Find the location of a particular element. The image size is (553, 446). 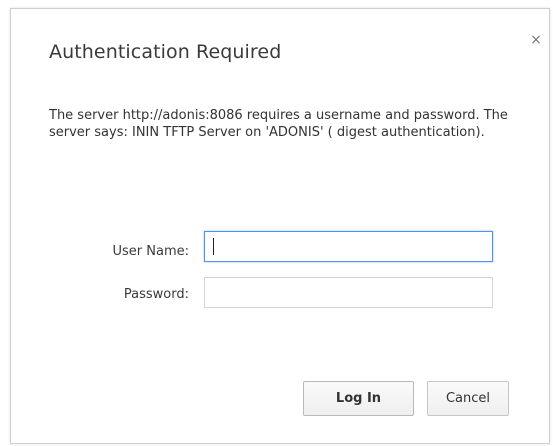

log-in-button: Log In is located at coordinates (358, 398).